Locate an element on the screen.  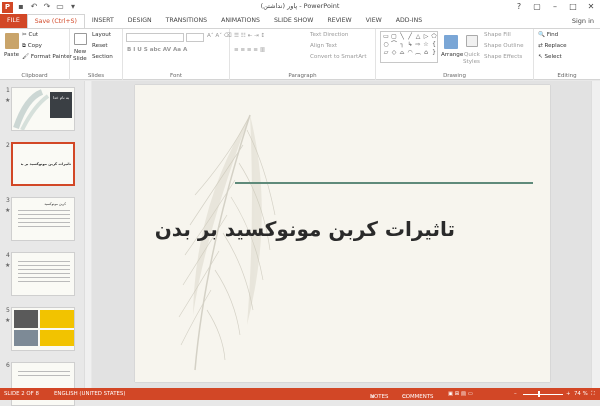
tab-transitions: TRANSITIONS is located at coordinates (186, 21).